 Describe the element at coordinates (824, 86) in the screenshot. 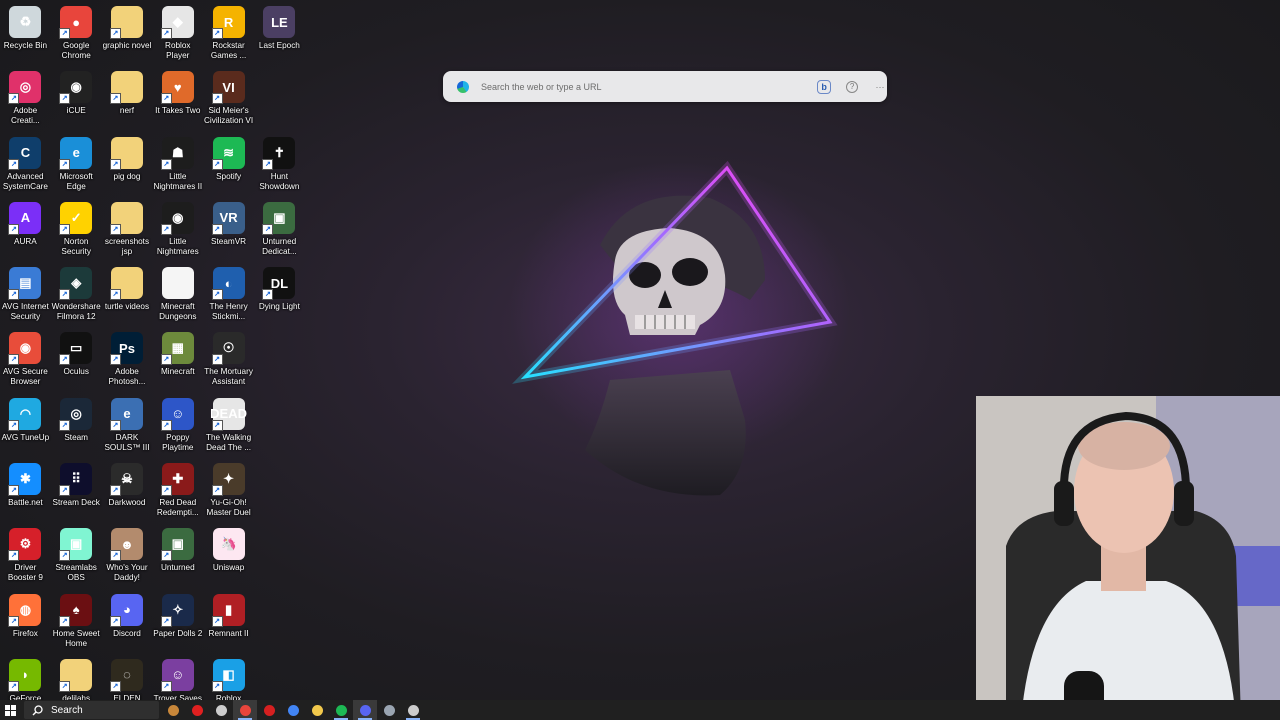

I see `bing-chat-icon: b` at that location.